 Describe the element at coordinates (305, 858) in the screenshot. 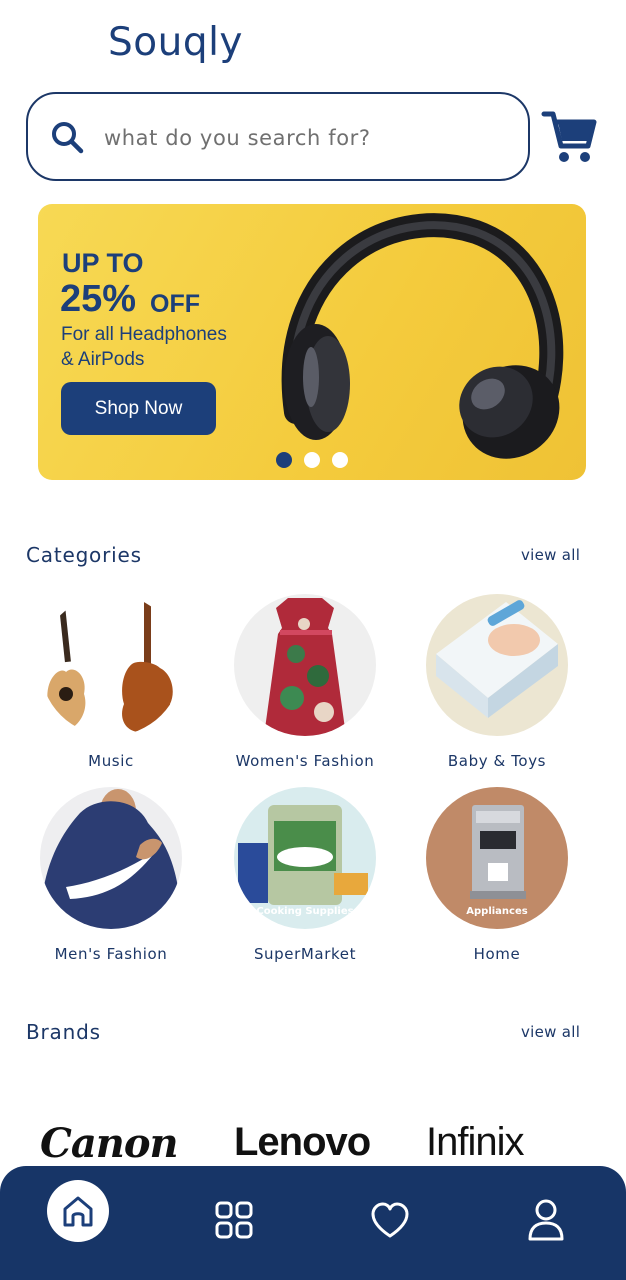

I see `supermarket-image: Cooking Supplies` at that location.